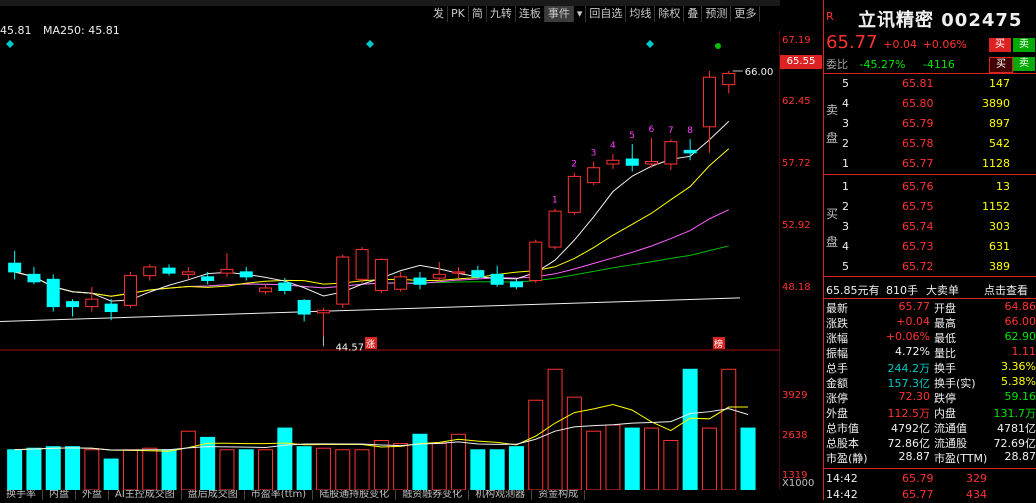 The height and width of the screenshot is (503, 1036). Describe the element at coordinates (501, 495) in the screenshot. I see `bottom-tab: 机构观测器` at that location.